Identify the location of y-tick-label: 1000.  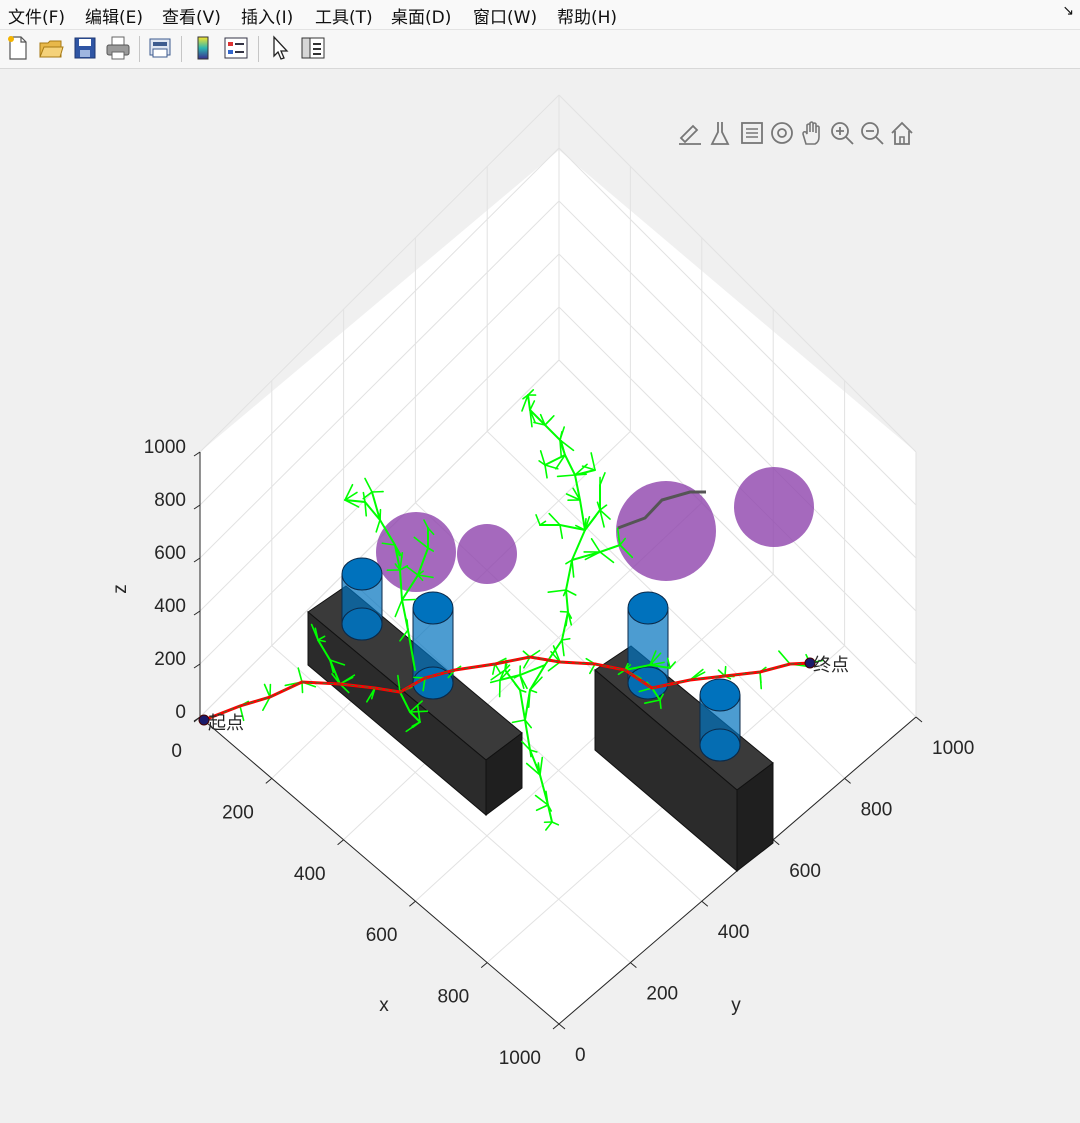
(953, 748).